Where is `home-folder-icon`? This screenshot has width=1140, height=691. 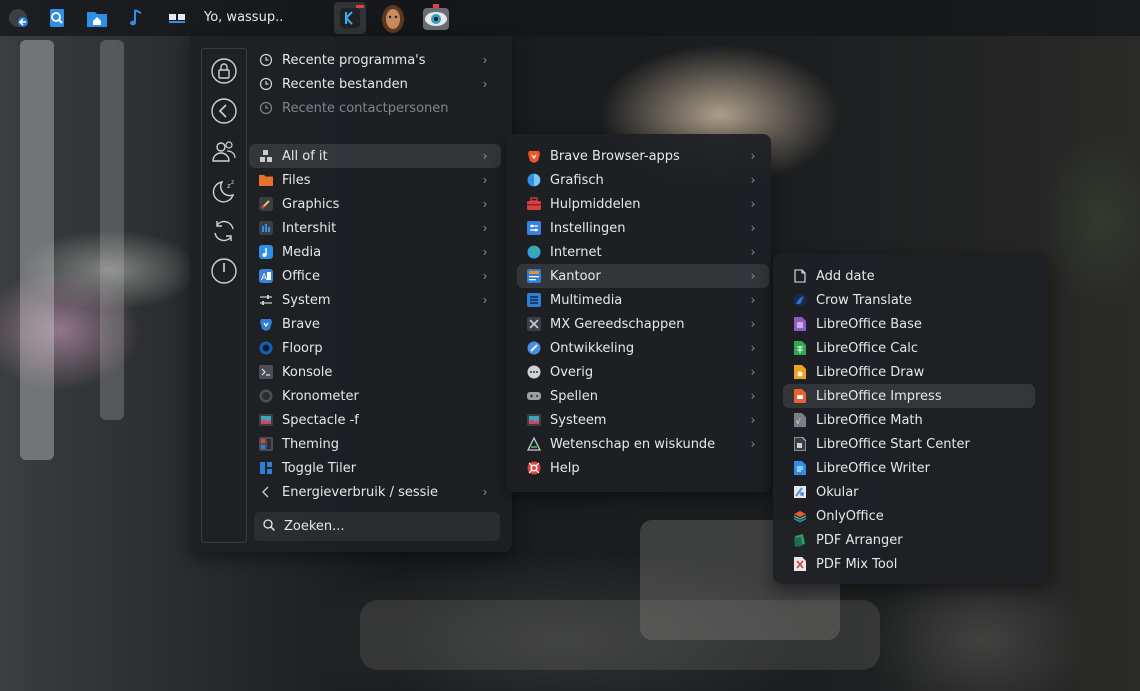 home-folder-icon is located at coordinates (97, 18).